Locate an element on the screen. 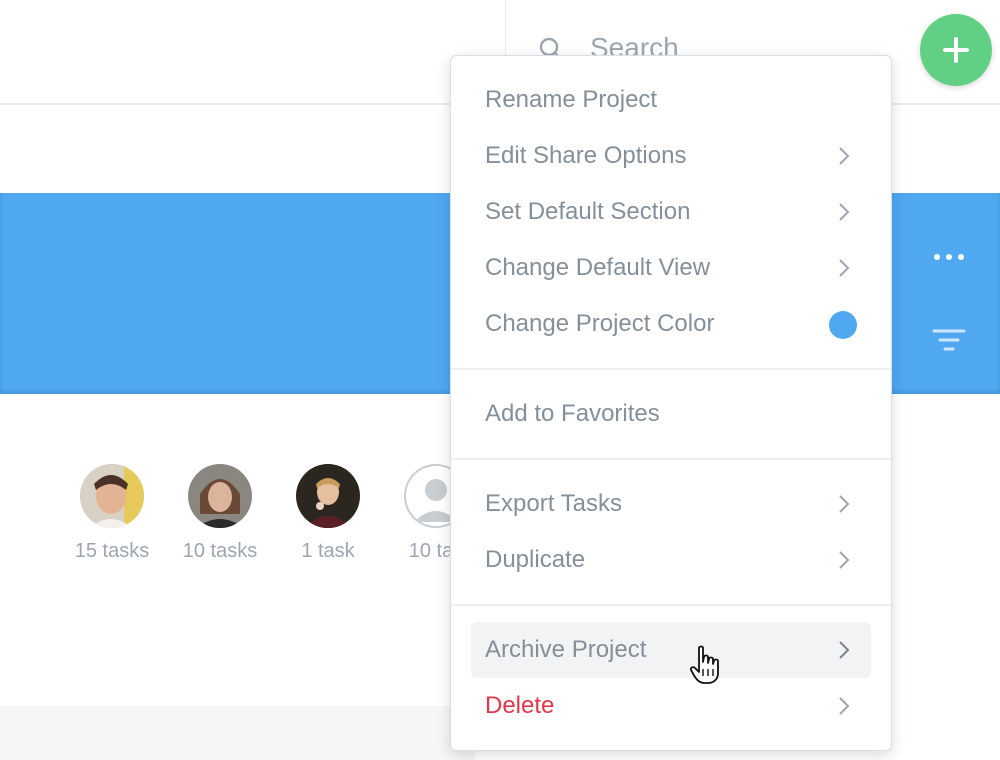 This screenshot has height=760, width=1000. edit-share-options-item: Edit Share Options is located at coordinates (671, 156).